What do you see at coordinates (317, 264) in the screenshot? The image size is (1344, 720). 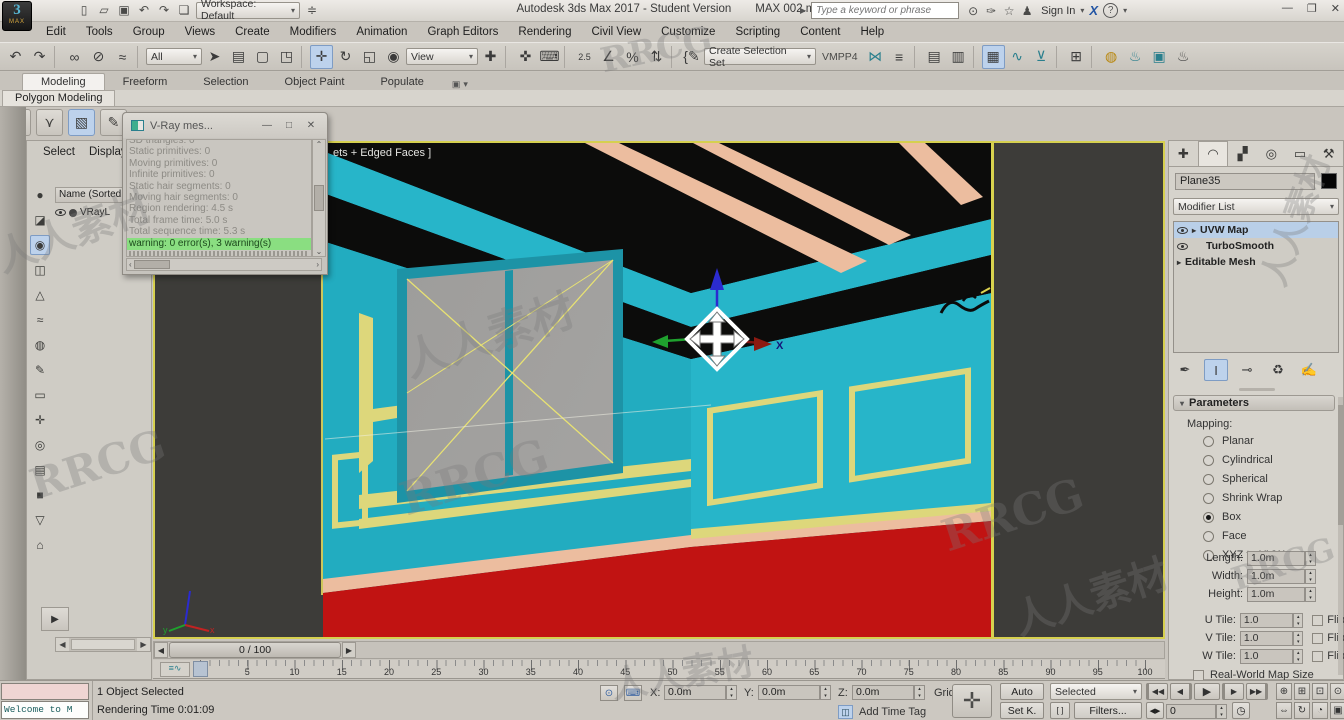 I see `scroll-right-icon: ›` at bounding box center [317, 264].